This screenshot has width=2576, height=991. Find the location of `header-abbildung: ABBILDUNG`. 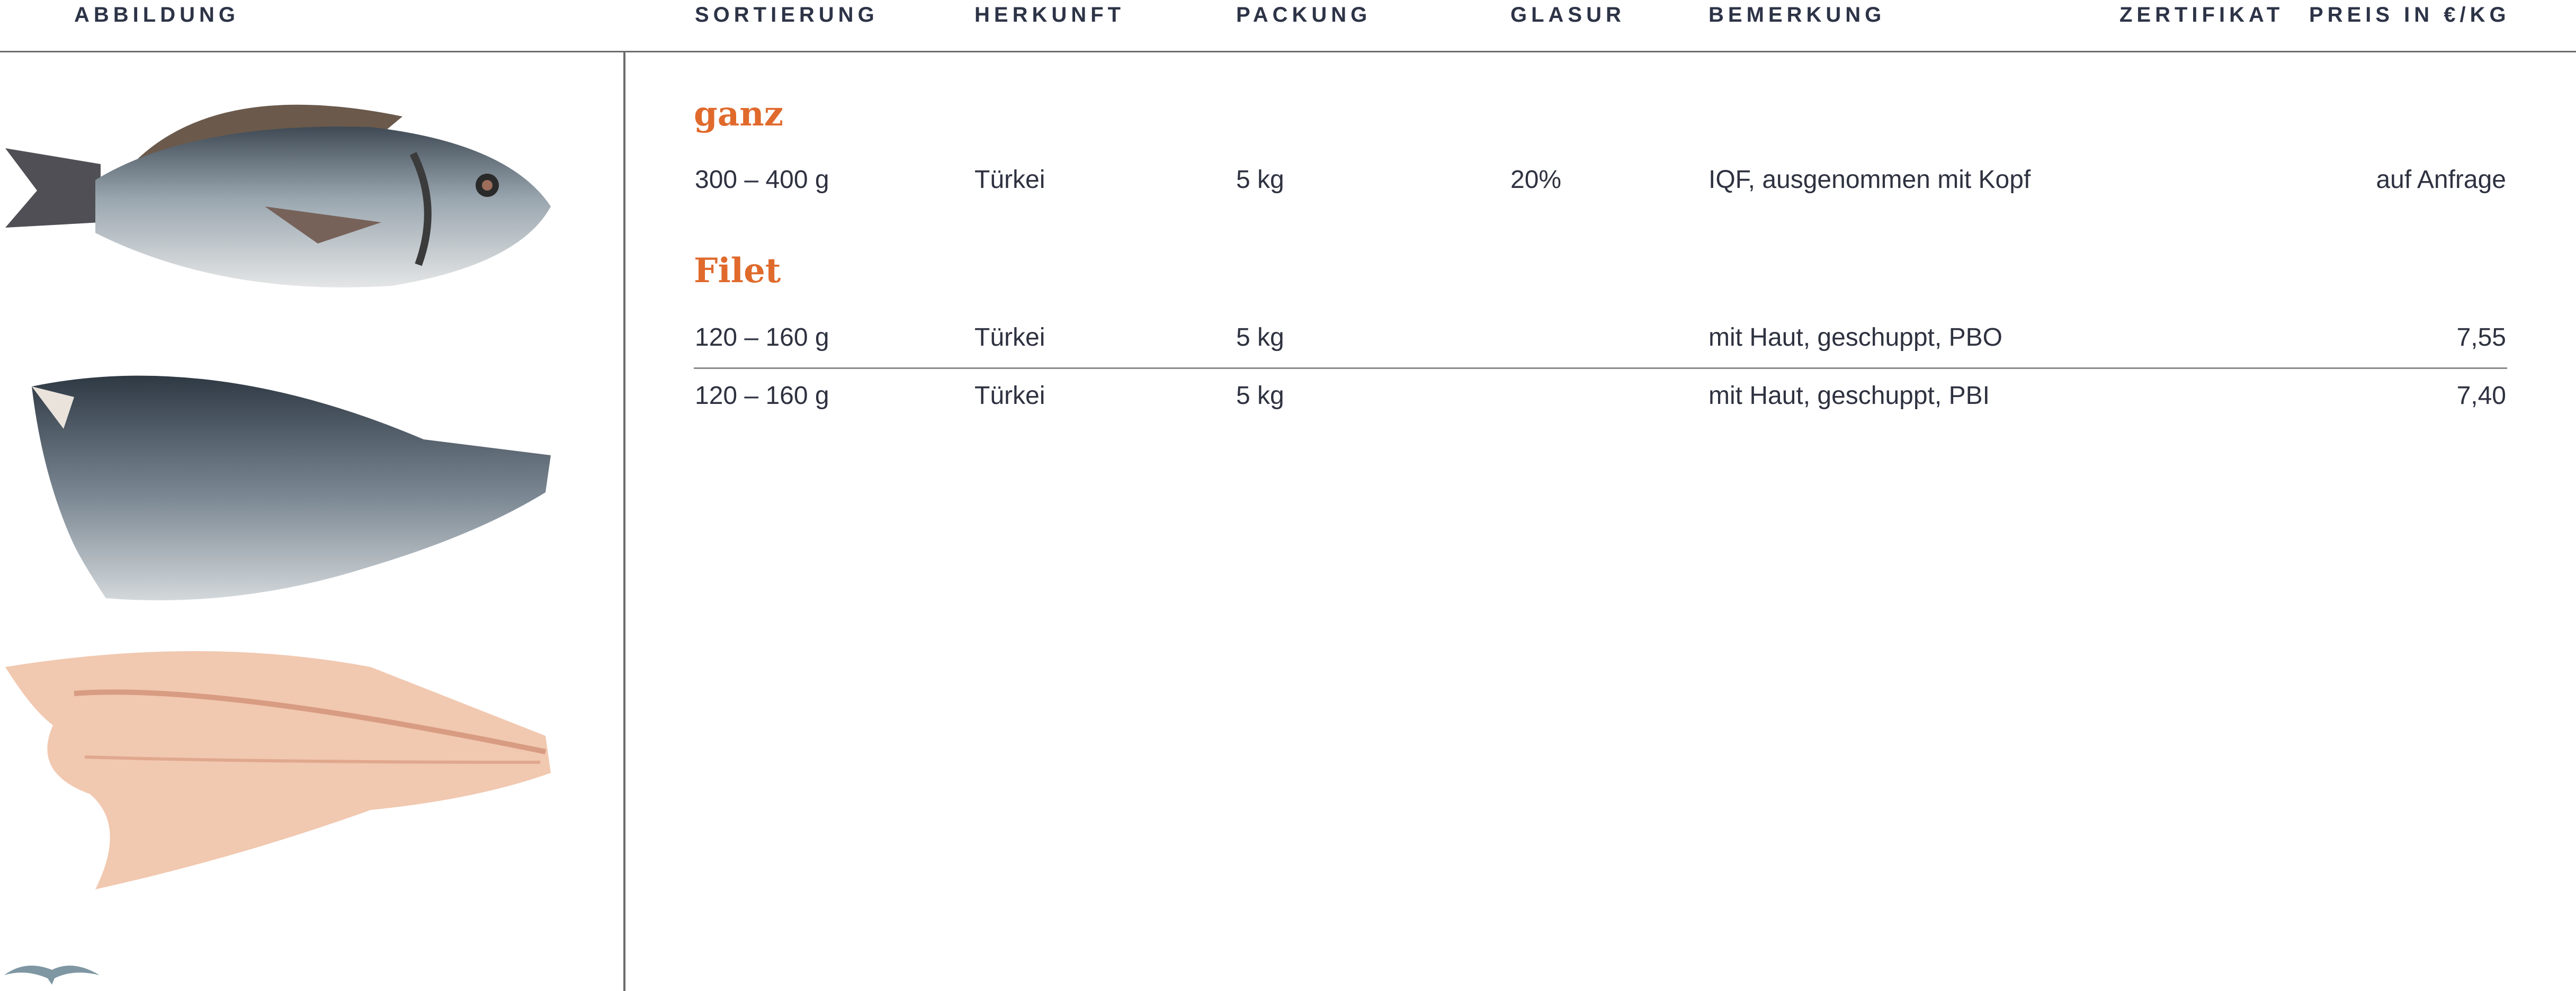

header-abbildung: ABBILDUNG is located at coordinates (156, 14).